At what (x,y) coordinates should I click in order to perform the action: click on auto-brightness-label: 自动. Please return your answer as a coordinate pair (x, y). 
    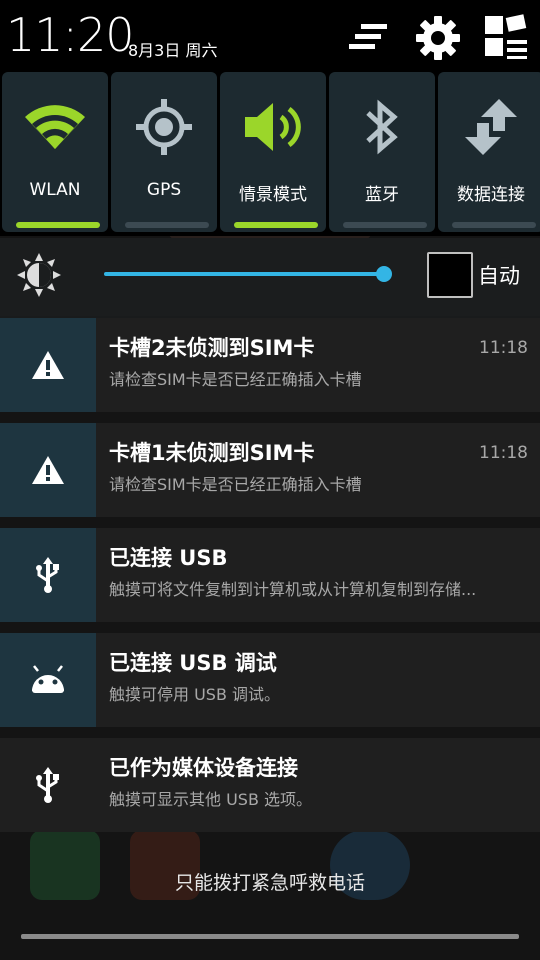
    Looking at the image, I should click on (499, 276).